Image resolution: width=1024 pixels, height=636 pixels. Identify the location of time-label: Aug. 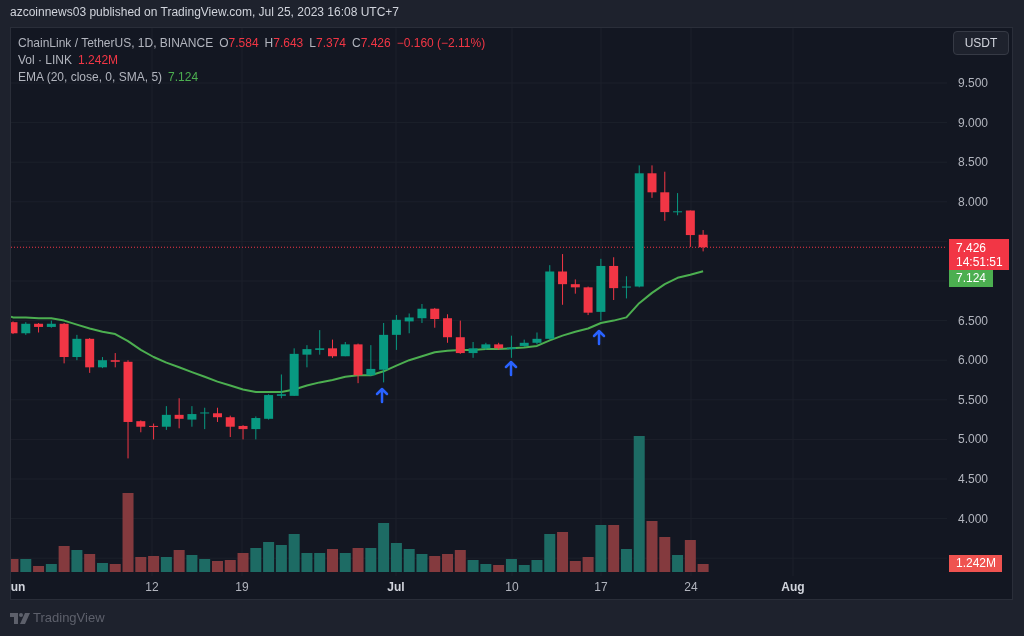
(793, 587).